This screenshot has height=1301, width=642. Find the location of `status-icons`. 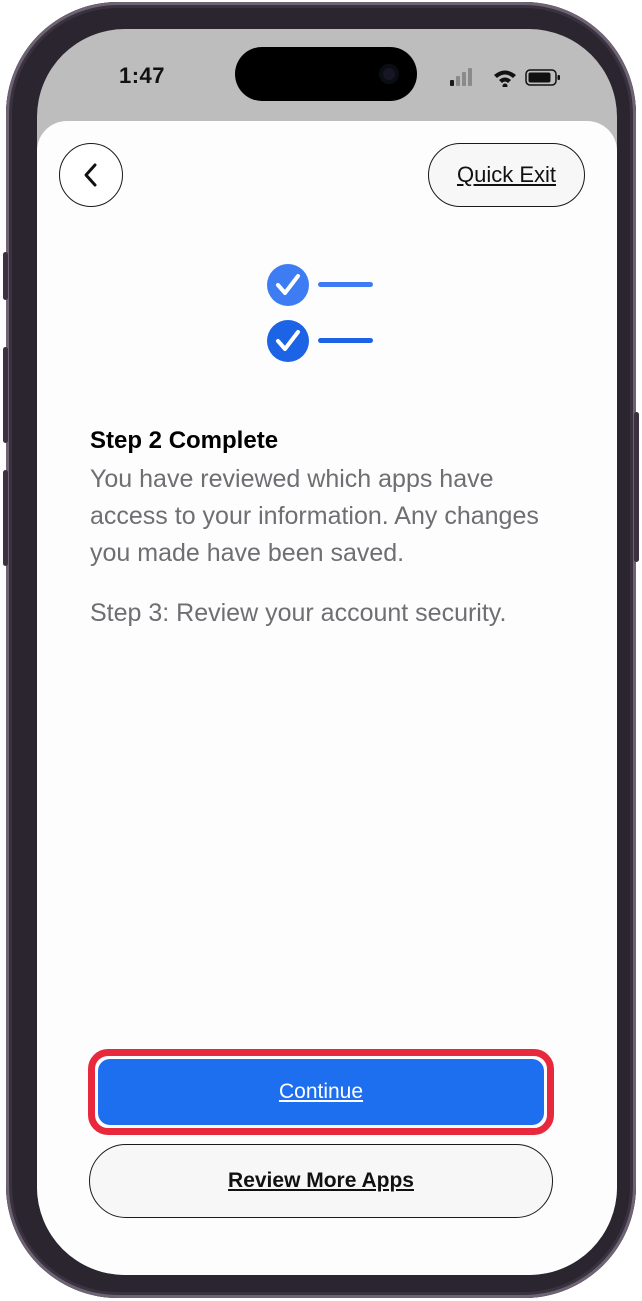

status-icons is located at coordinates (506, 78).